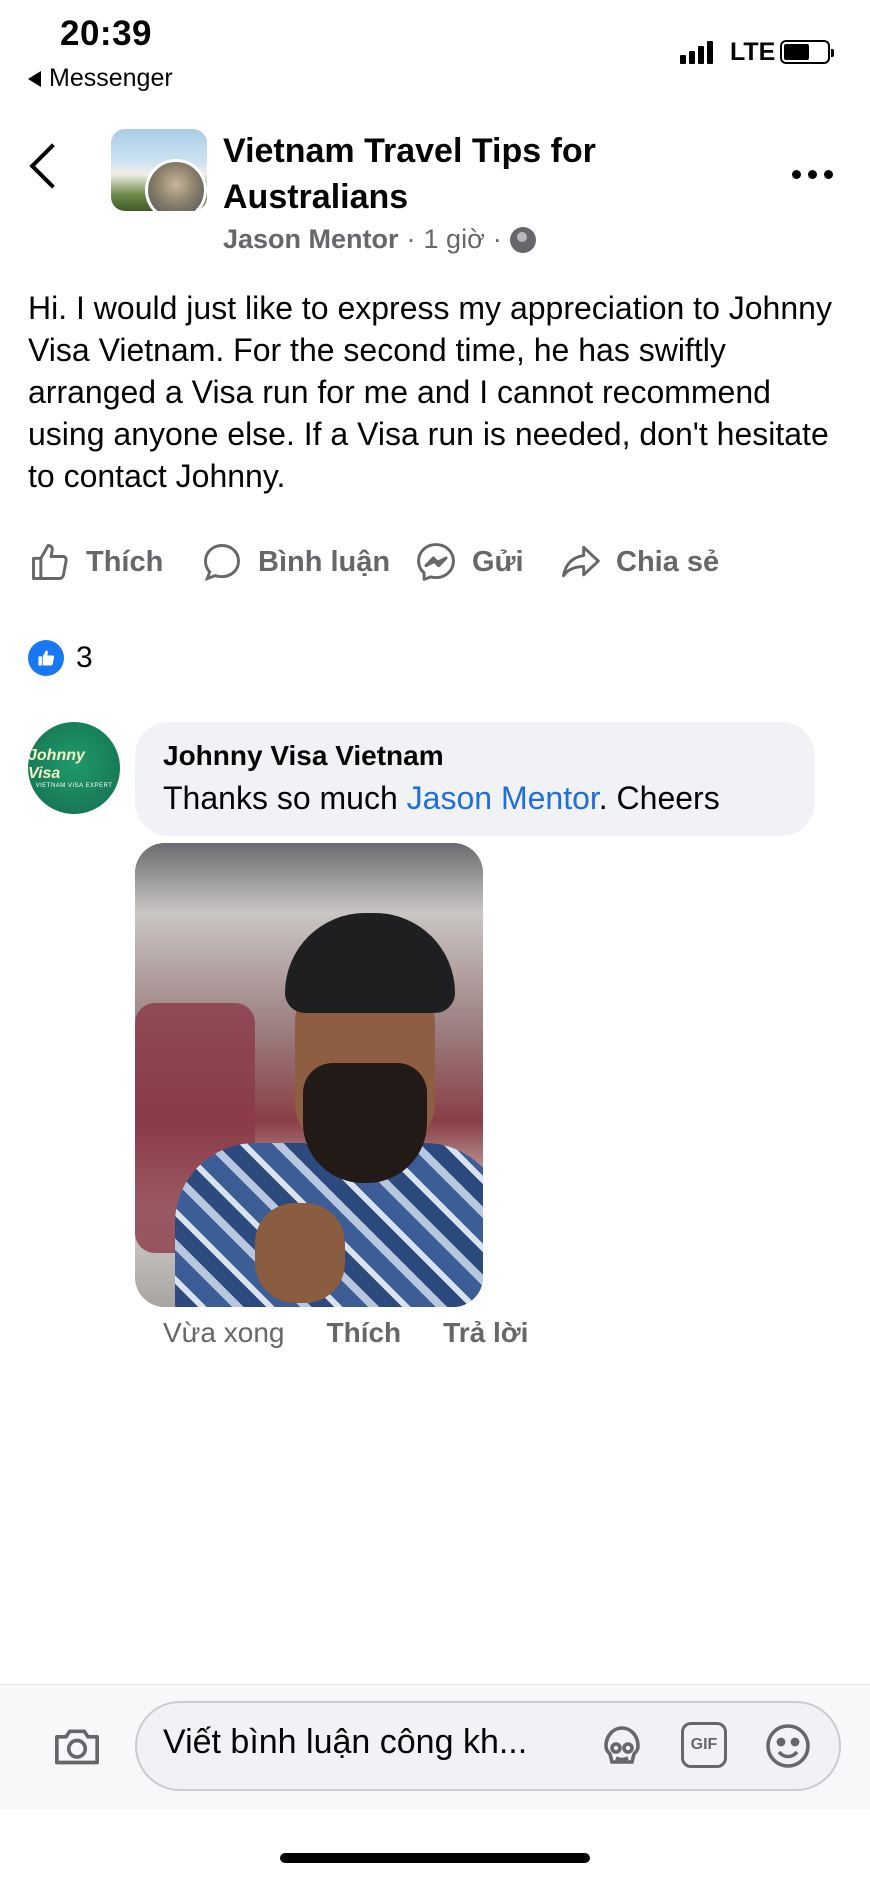 The image size is (870, 1884). What do you see at coordinates (222, 562) in the screenshot?
I see `comment-bubble-icon` at bounding box center [222, 562].